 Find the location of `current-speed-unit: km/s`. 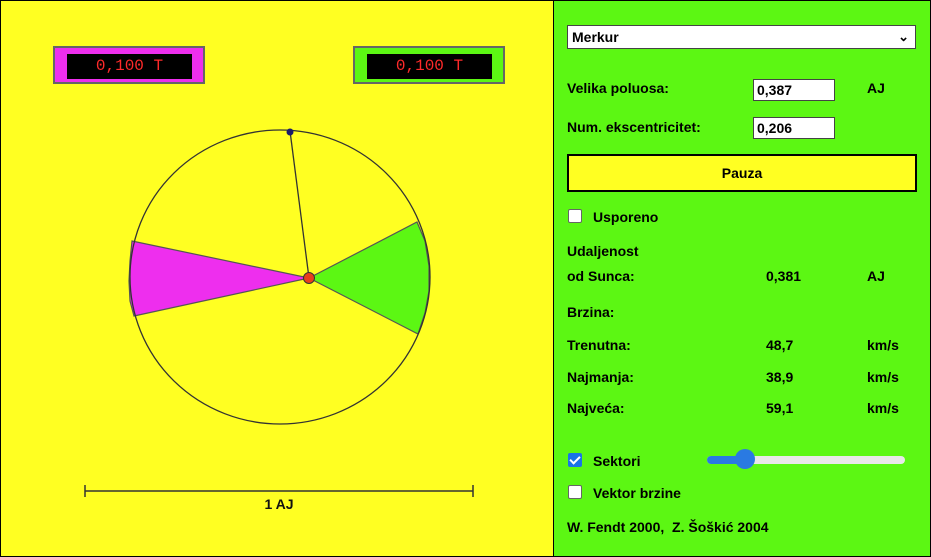

current-speed-unit: km/s is located at coordinates (883, 345).